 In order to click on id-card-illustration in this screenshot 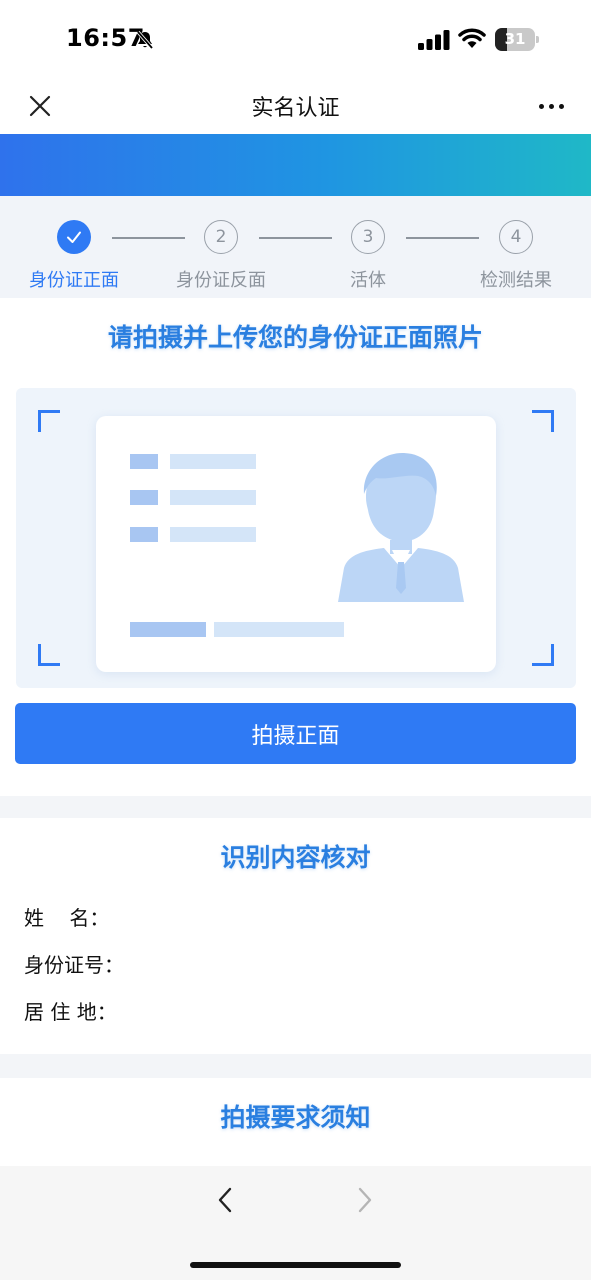, I will do `click(296, 544)`.